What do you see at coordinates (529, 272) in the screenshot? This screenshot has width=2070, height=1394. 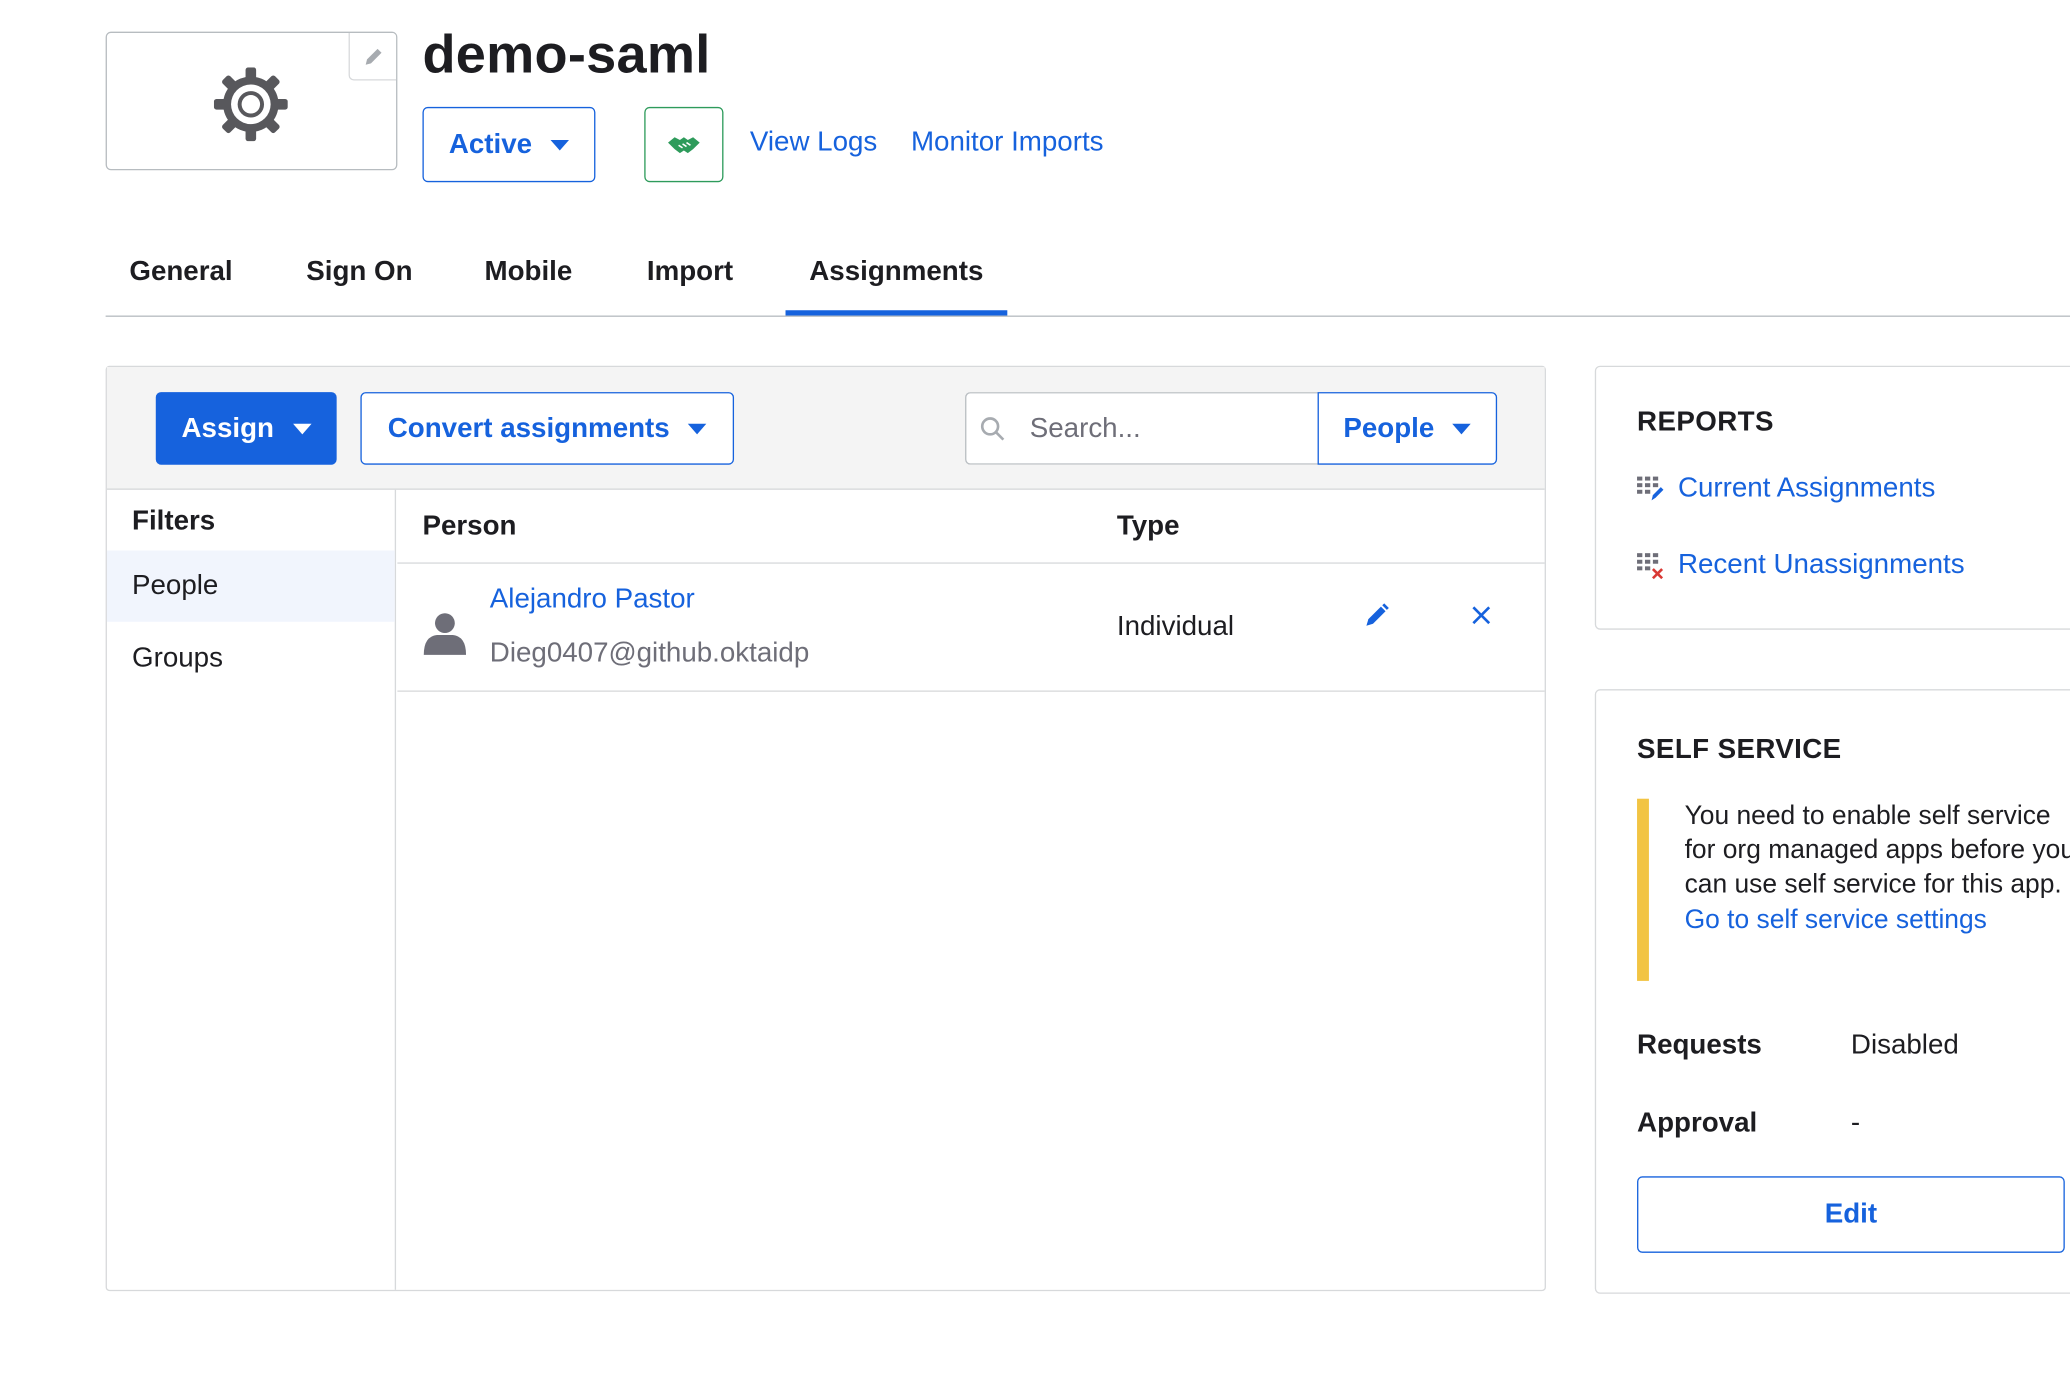 I see `tab-mobile: Mobile` at bounding box center [529, 272].